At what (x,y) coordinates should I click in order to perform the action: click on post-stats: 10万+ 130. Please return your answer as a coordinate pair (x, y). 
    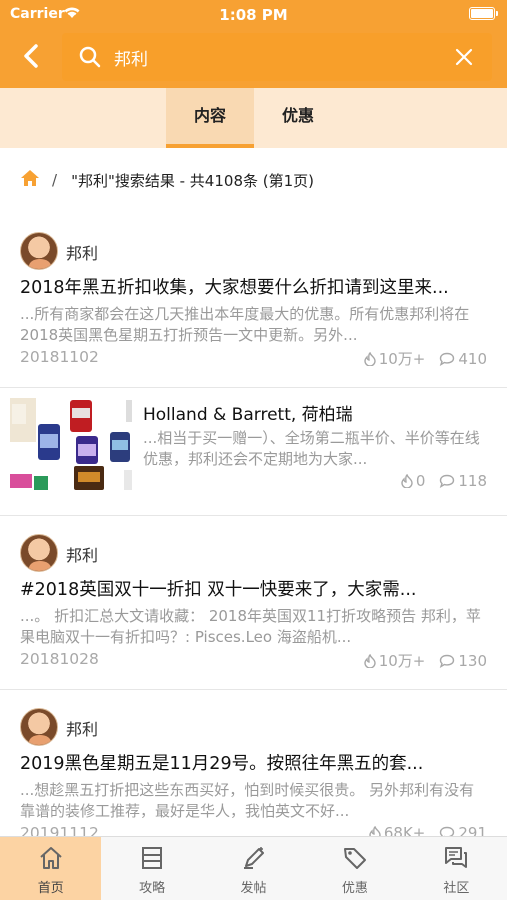
    Looking at the image, I should click on (425, 660).